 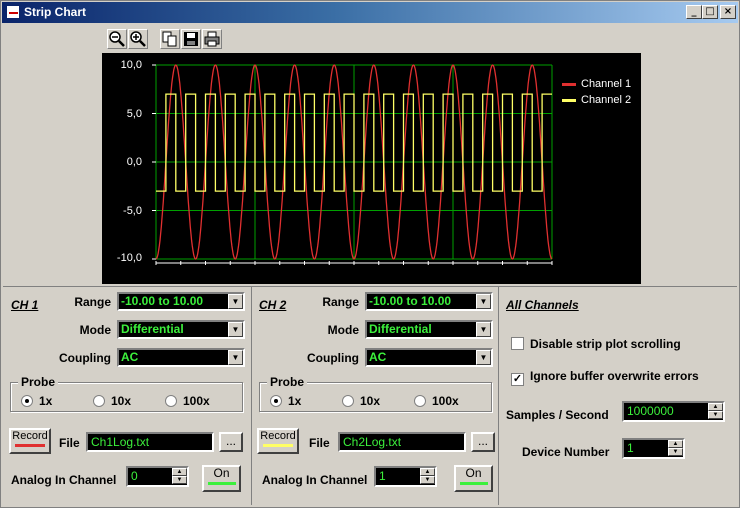 I want to click on ch1-probe-1x-radio: 1x, so click(x=36, y=401).